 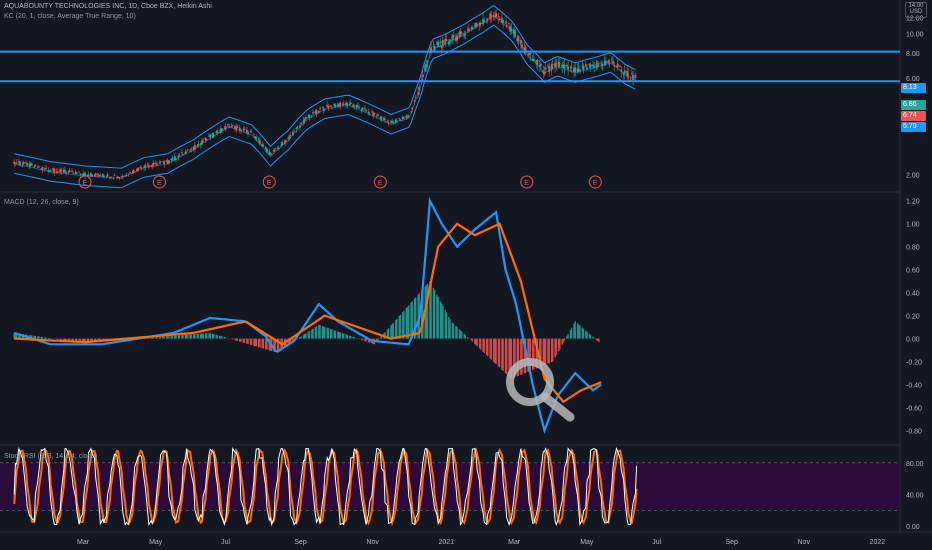 I want to click on earnings-marker-label: E, so click(x=595, y=183).